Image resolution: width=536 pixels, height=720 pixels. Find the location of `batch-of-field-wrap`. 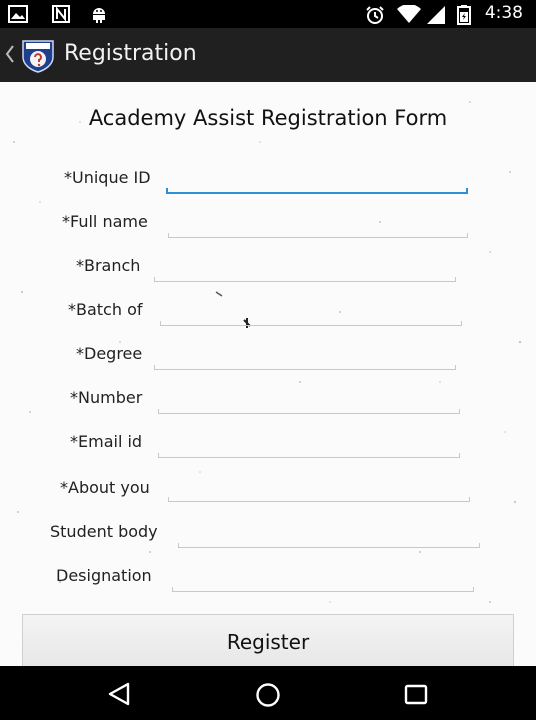

batch-of-field-wrap is located at coordinates (311, 313).